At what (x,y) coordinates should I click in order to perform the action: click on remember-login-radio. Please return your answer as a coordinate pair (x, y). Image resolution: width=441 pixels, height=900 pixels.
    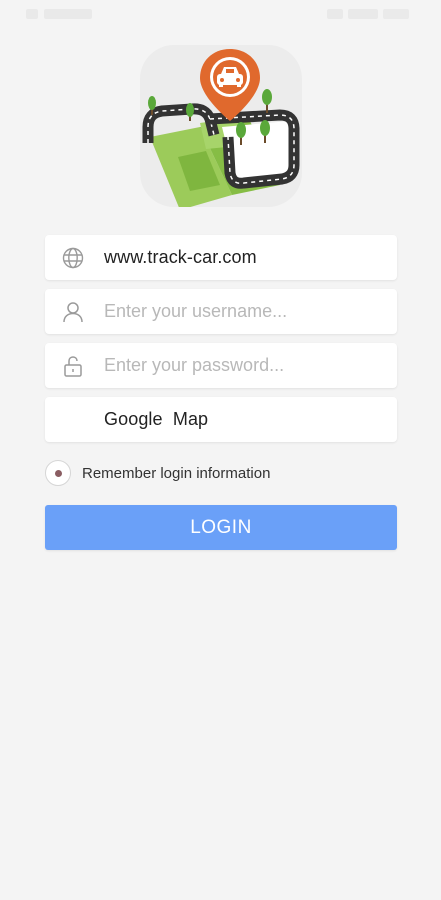
    Looking at the image, I should click on (58, 473).